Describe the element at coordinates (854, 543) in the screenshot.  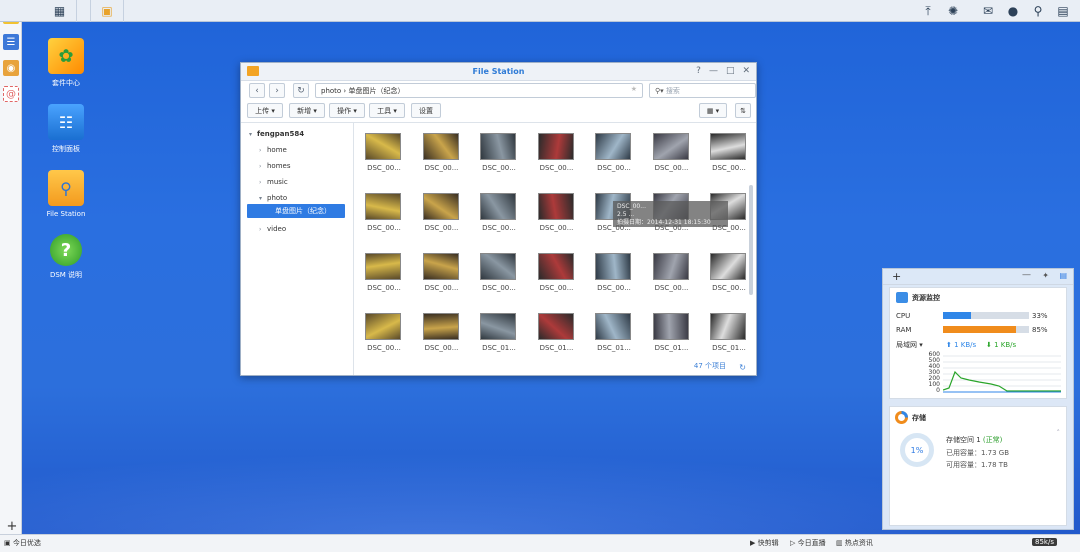
I see `taskbar-item-3: ▥ 热点资讯` at that location.